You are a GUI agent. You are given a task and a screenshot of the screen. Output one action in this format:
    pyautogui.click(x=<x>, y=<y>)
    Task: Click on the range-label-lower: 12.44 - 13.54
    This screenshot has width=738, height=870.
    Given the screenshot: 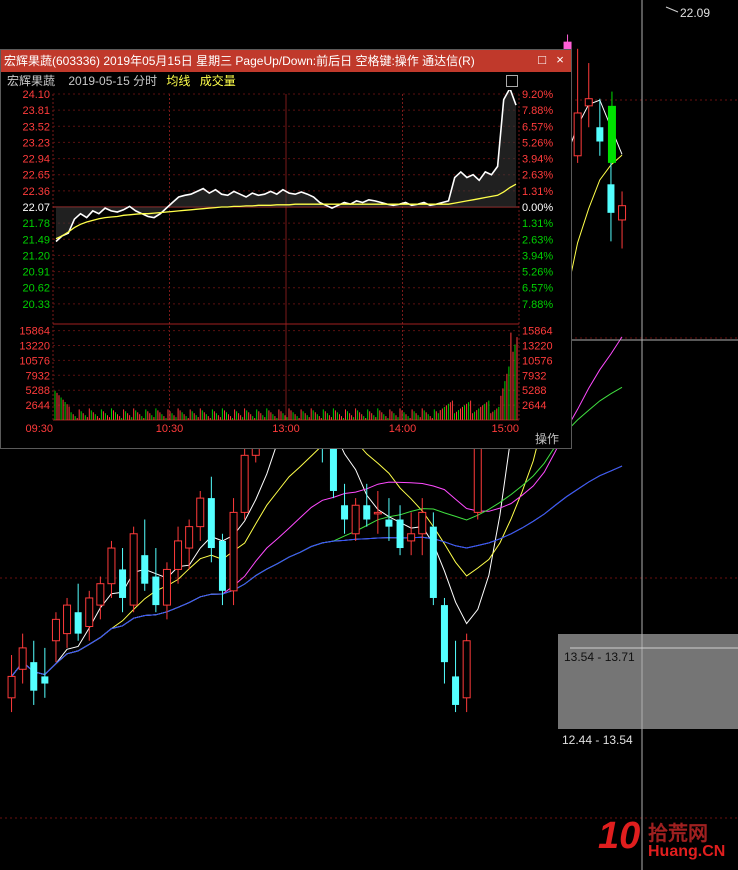 What is the action you would take?
    pyautogui.click(x=597, y=740)
    